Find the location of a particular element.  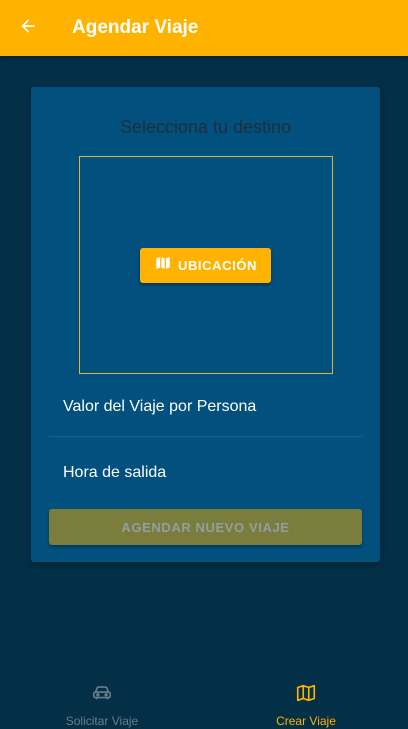

location-button: UBICACIÓN is located at coordinates (205, 265).